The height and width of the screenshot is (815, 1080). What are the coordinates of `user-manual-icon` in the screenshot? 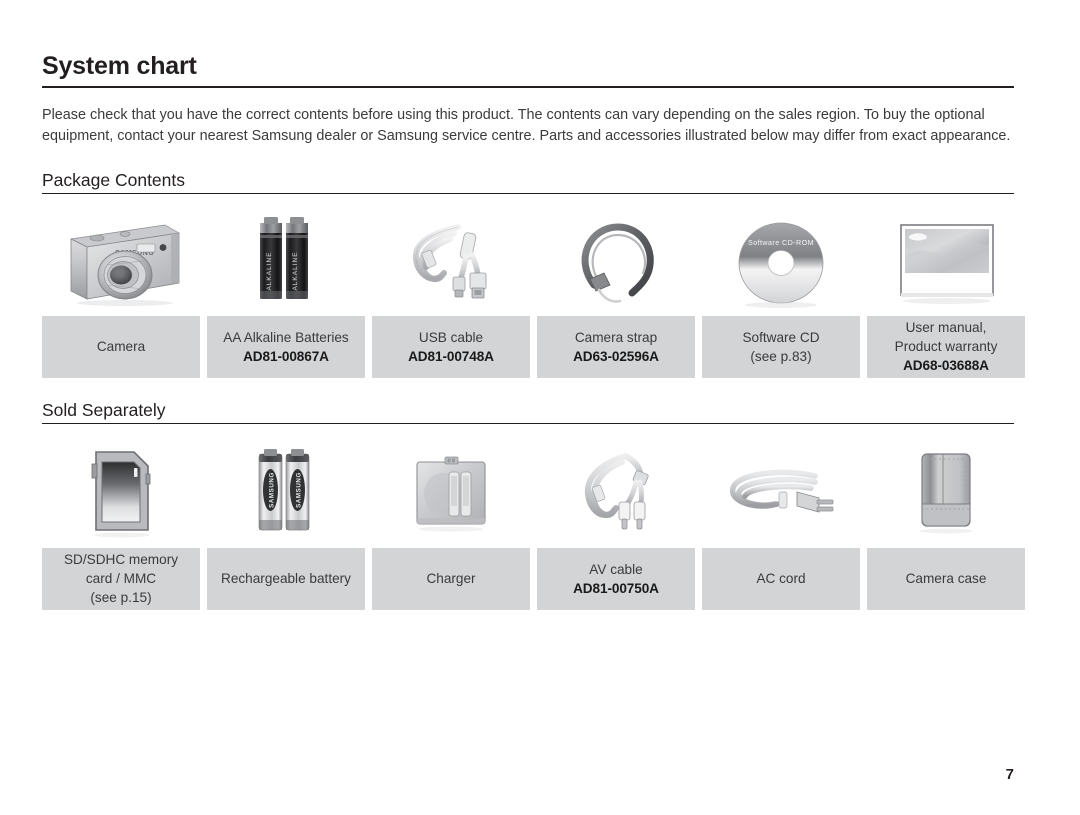 It's located at (946, 261).